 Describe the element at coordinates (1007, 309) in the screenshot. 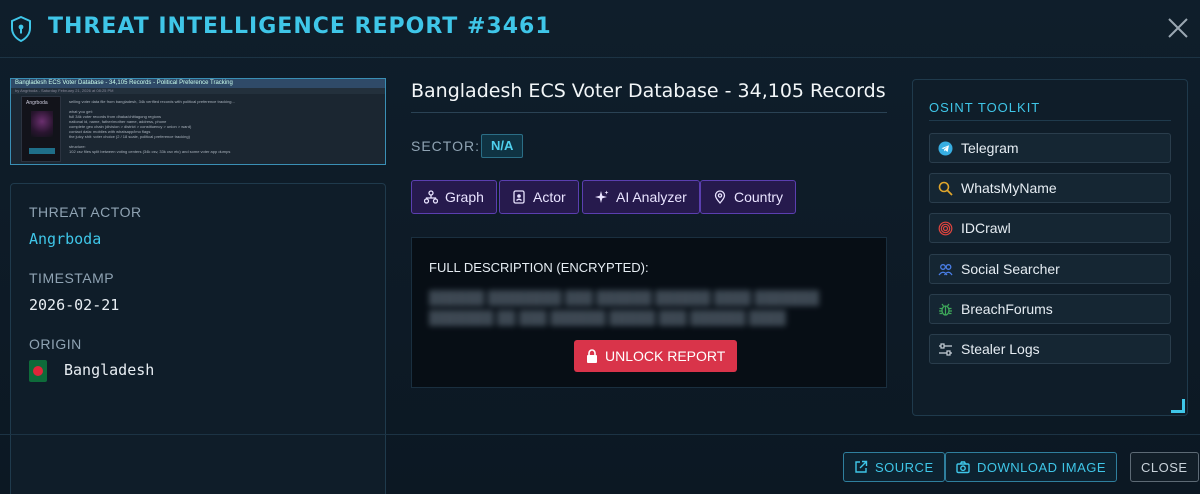

I see `osint-breachforums-label: BreachForums` at that location.